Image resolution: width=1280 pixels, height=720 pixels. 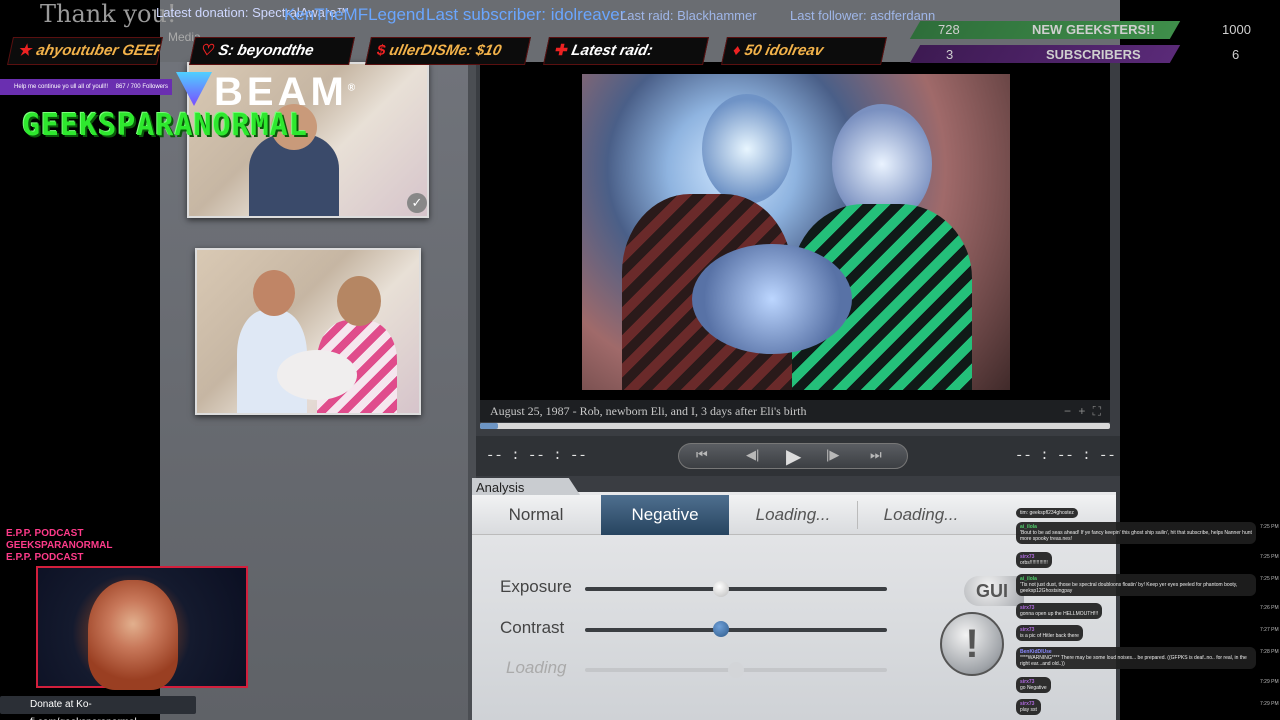 What do you see at coordinates (1034, 563) in the screenshot?
I see `chat-text: orbs!!!!!!!!!!!!!` at bounding box center [1034, 563].